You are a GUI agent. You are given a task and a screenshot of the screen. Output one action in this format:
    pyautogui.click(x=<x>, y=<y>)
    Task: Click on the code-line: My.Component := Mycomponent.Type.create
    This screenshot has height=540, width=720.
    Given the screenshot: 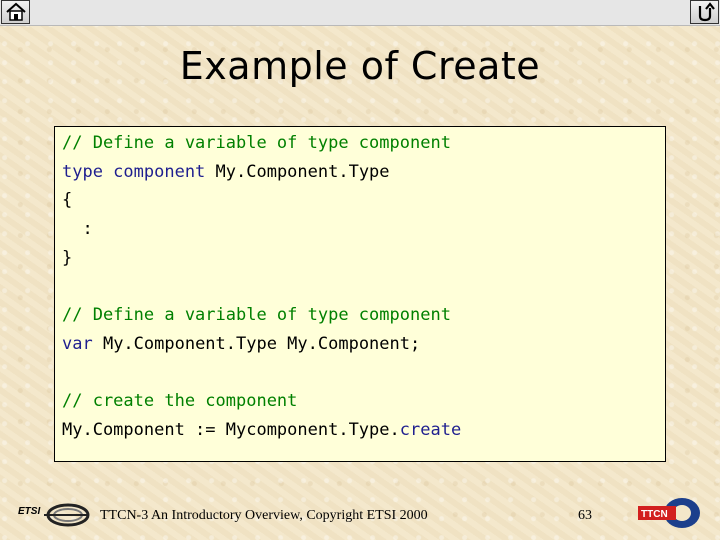 What is the action you would take?
    pyautogui.click(x=363, y=430)
    